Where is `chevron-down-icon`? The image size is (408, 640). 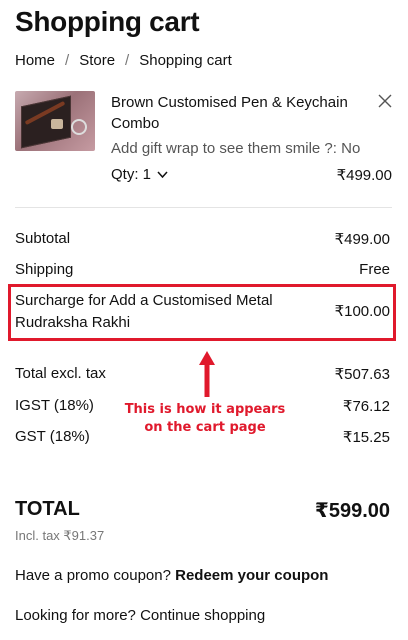
chevron-down-icon is located at coordinates (162, 175).